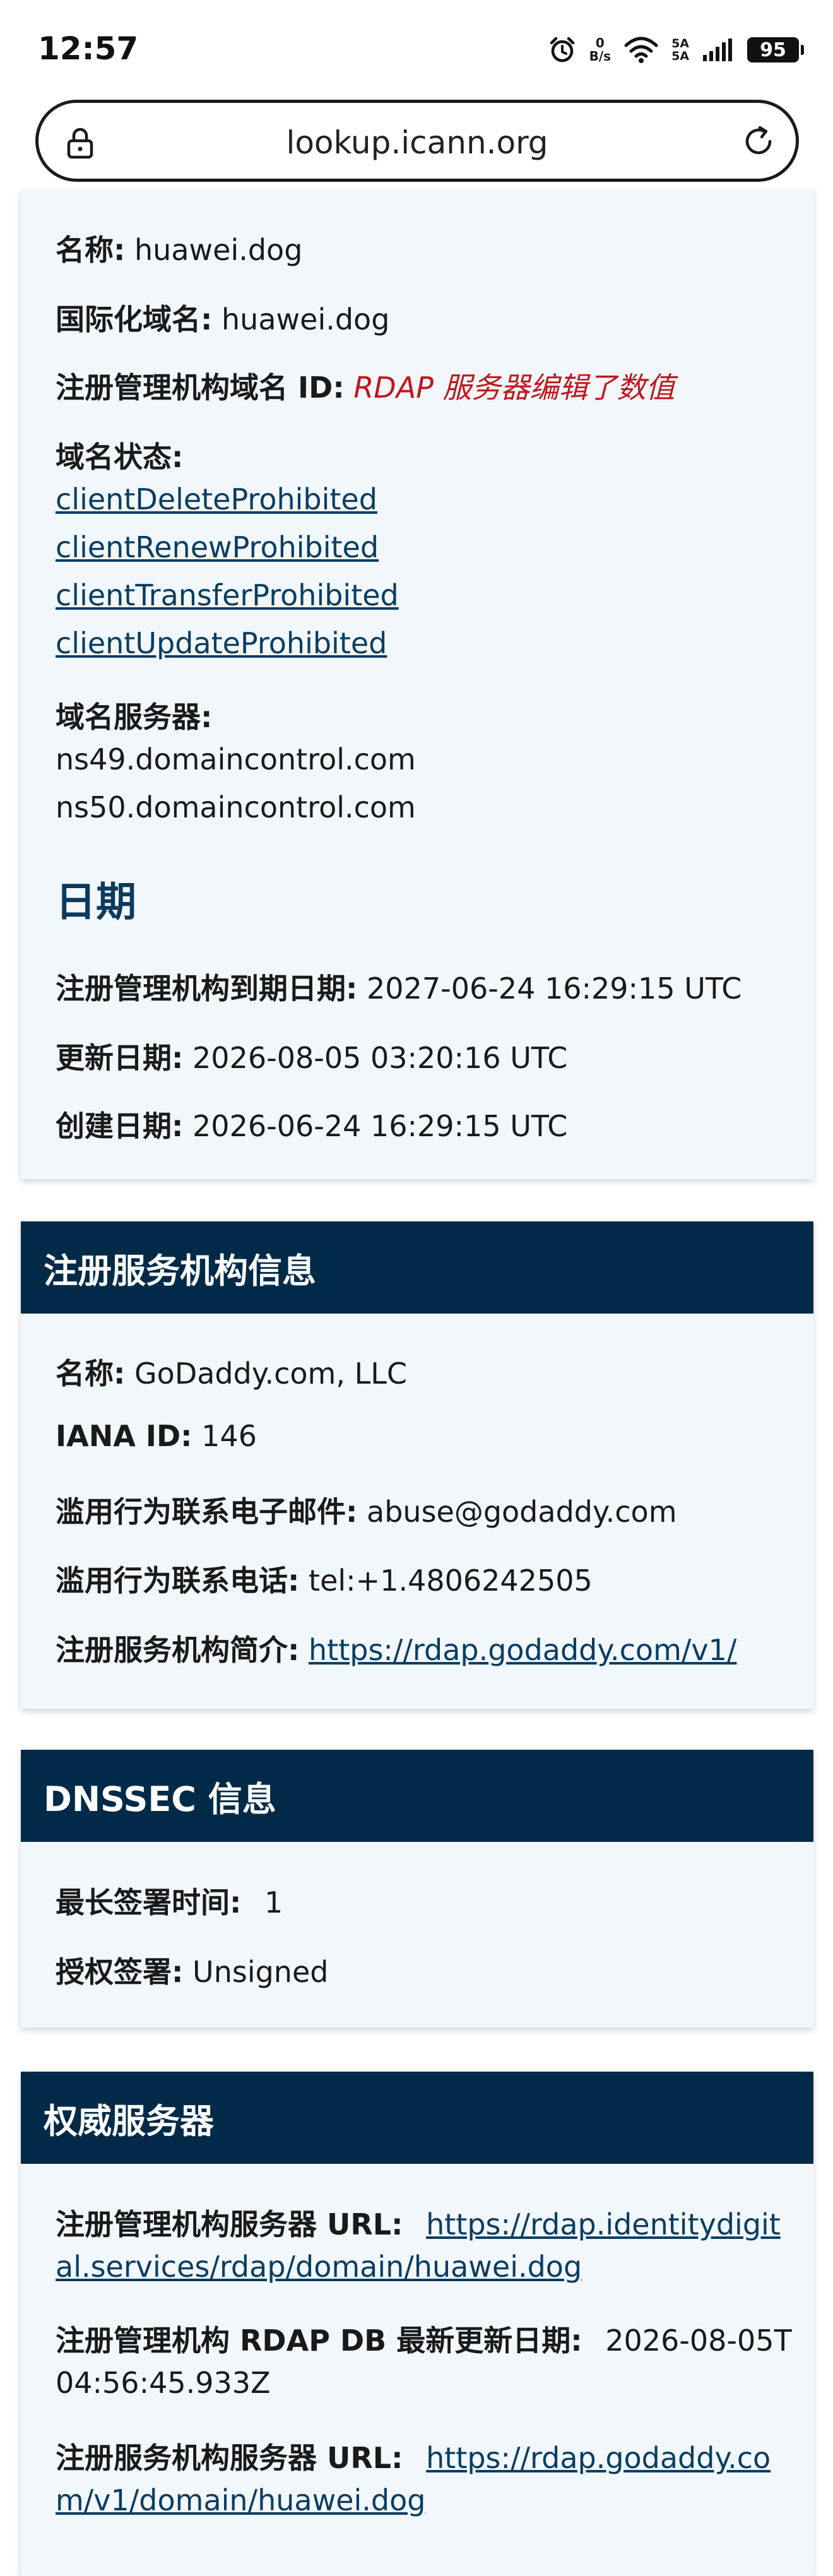  Describe the element at coordinates (271, 1373) in the screenshot. I see `registrar-name-value: GoDaddy.com, LLC` at that location.